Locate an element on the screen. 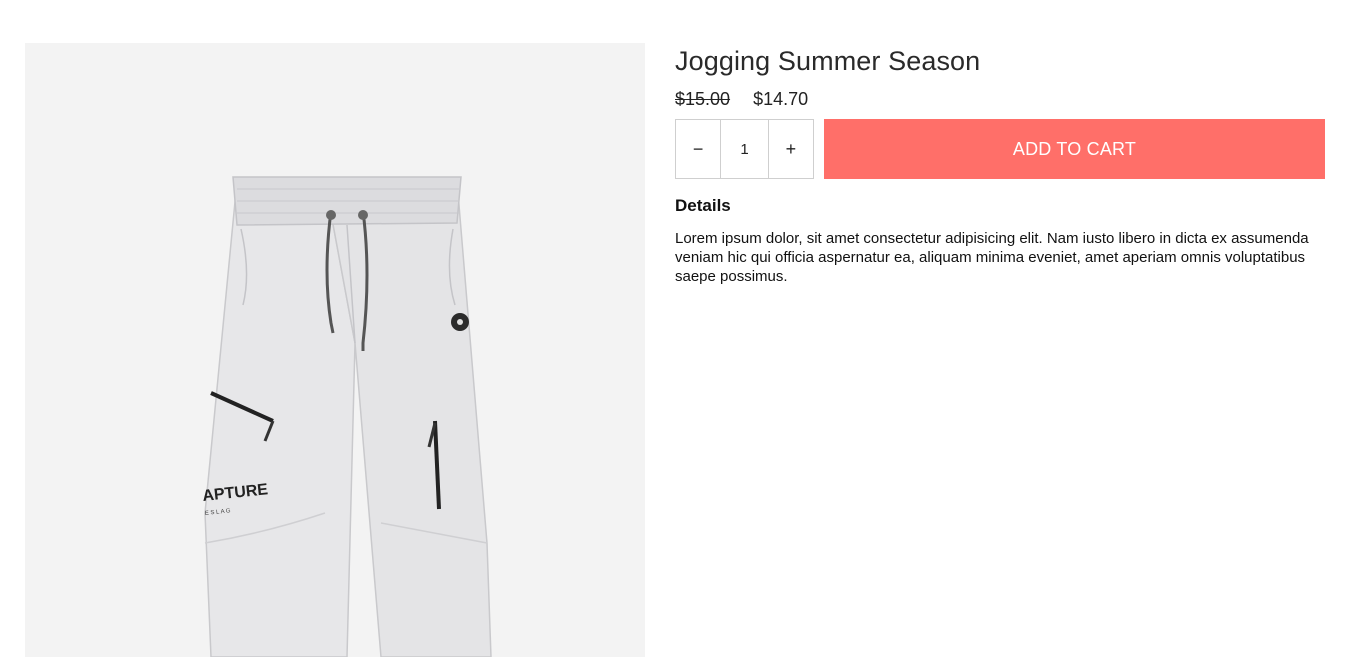 The height and width of the screenshot is (657, 1349). sale-price: $14.70 is located at coordinates (781, 99).